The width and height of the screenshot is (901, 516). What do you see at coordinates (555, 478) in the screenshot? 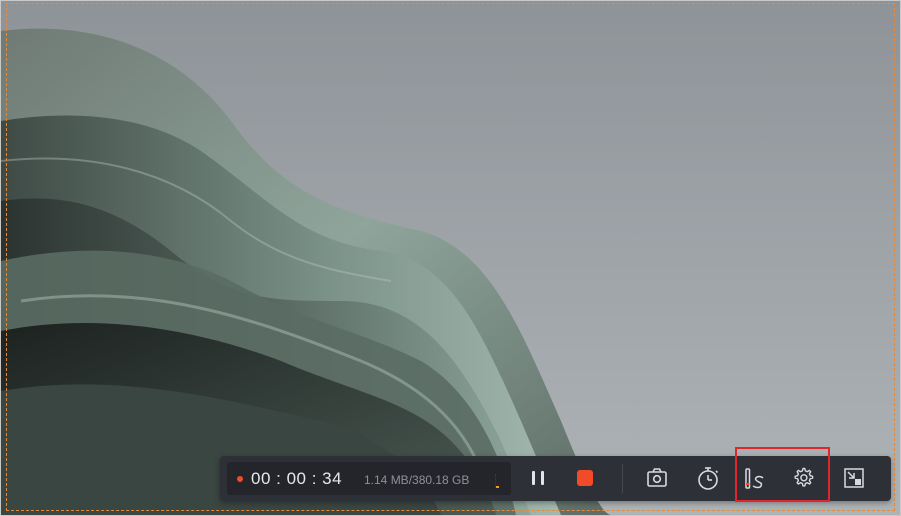
I see `recorder-toolbar: 00 : 00 : 34 1.14 MB/380.18 GB` at bounding box center [555, 478].